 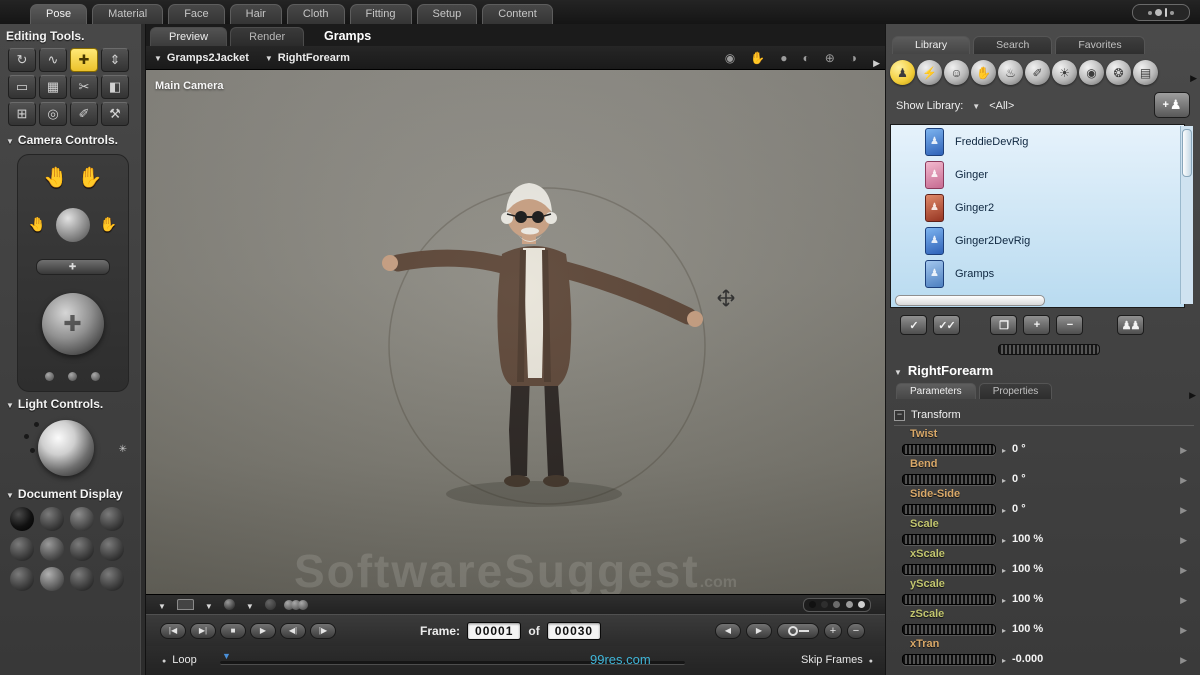 What do you see at coordinates (315, 14) in the screenshot?
I see `room-tab-cloth: Cloth` at bounding box center [315, 14].